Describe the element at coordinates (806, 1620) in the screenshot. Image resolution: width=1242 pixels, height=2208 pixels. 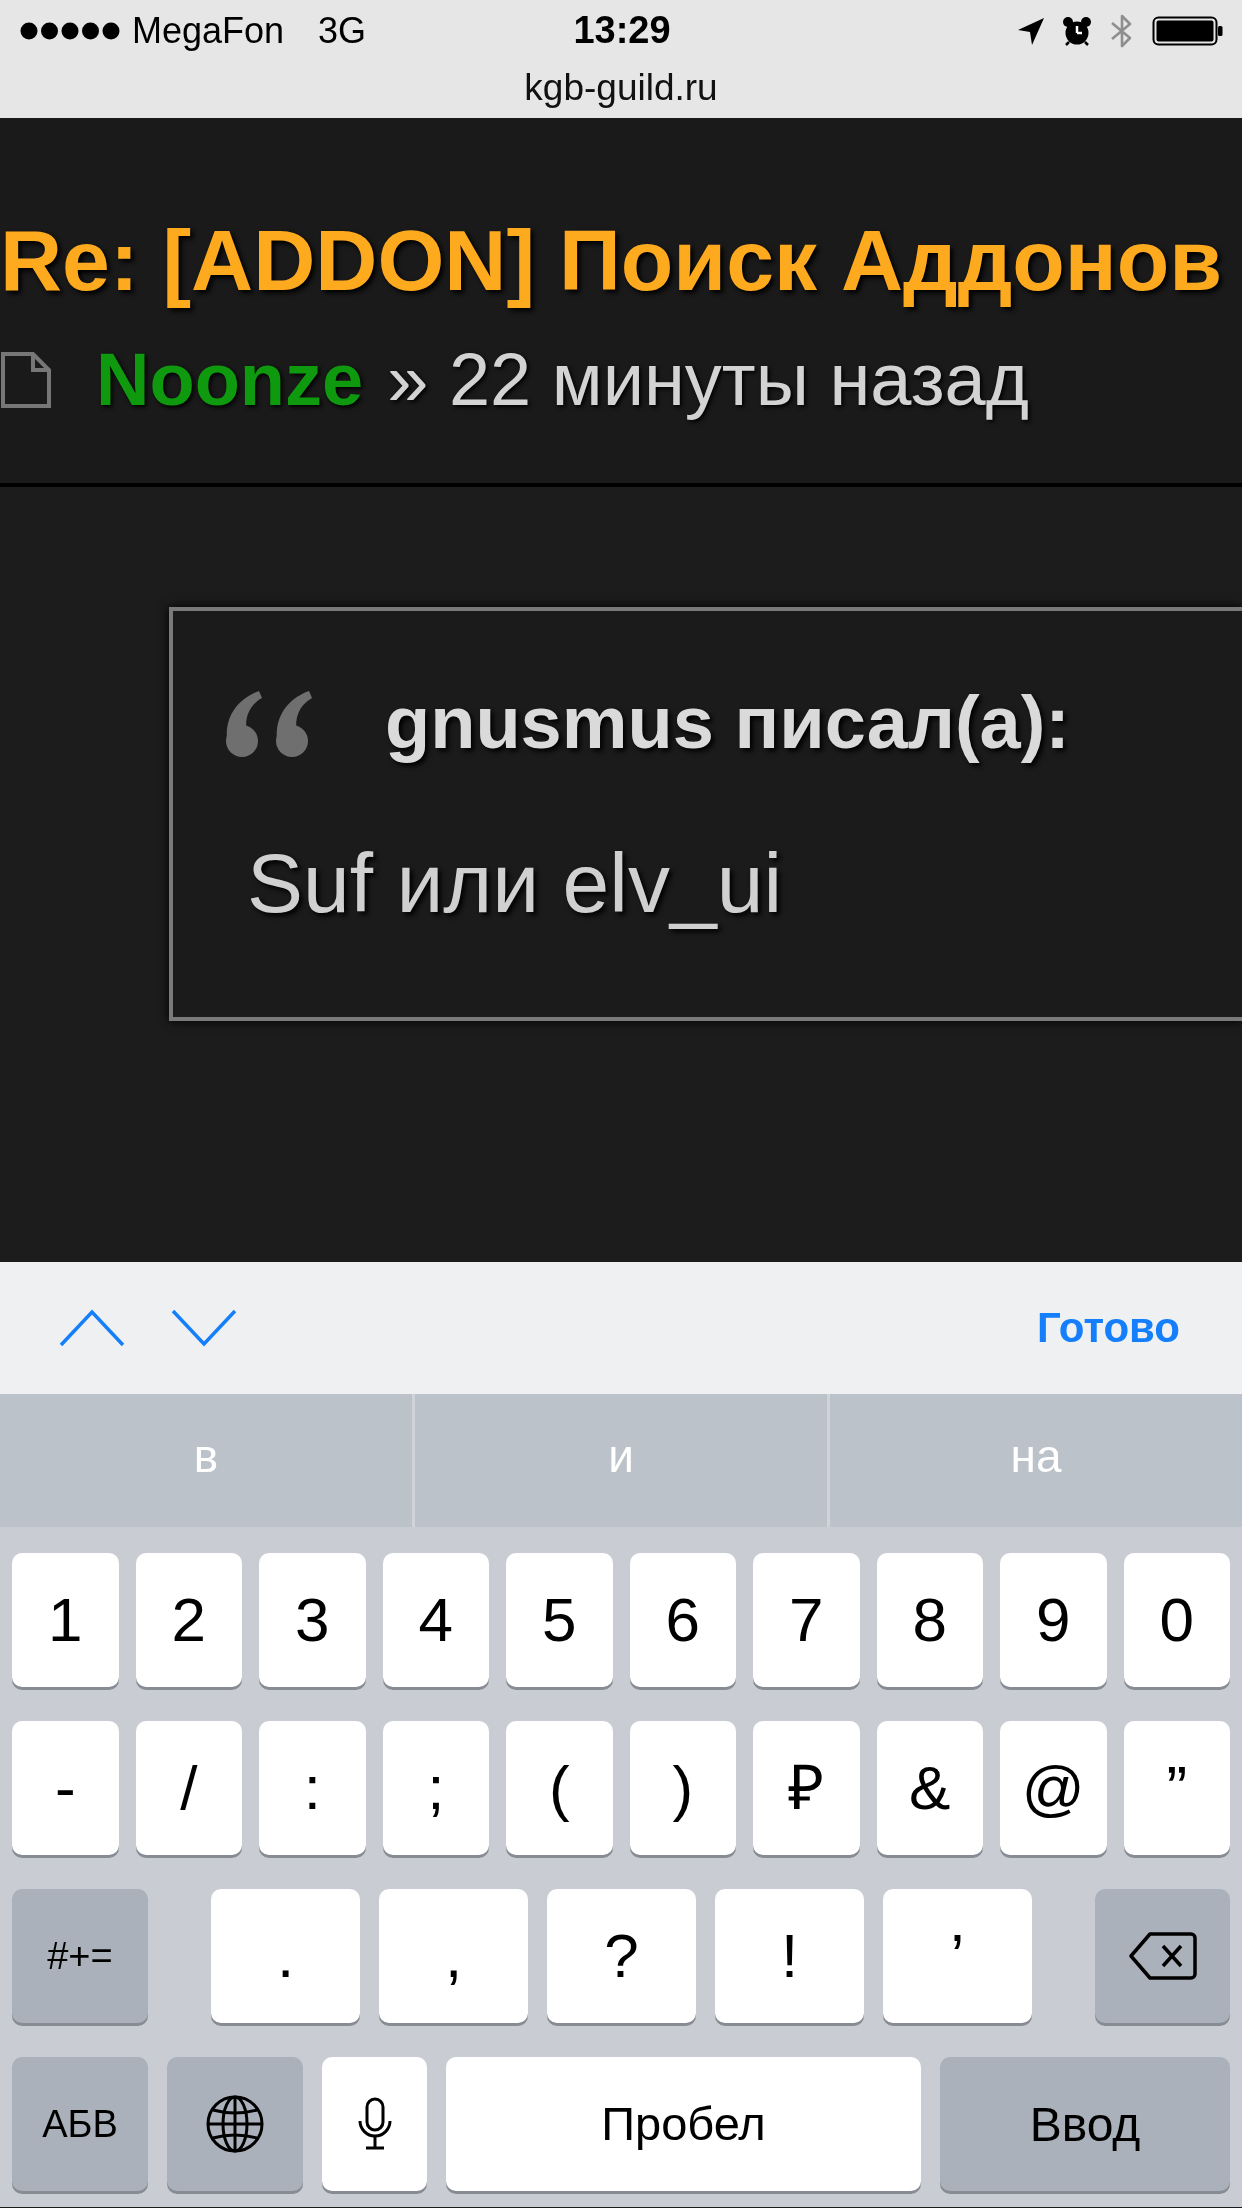
I see `keyboard-key: 7` at that location.